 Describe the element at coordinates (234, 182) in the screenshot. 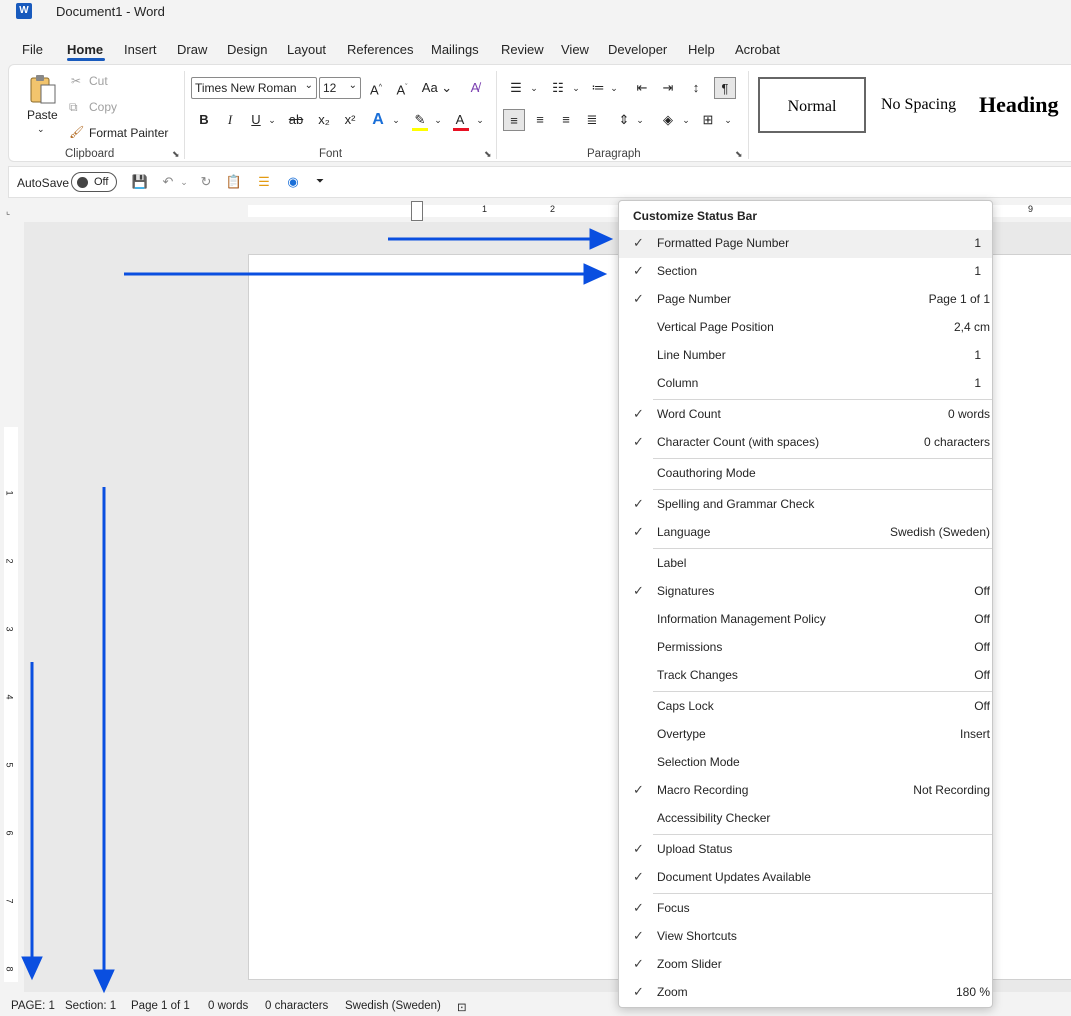

I see `clipboard-task-icon: 📋` at that location.